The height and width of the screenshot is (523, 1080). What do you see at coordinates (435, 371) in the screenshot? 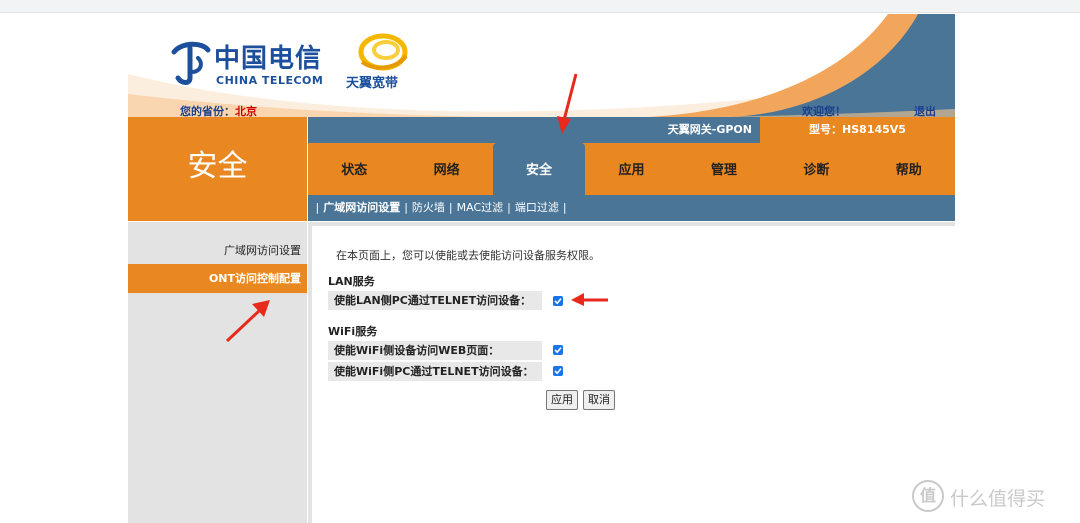
I see `wifi-telnet-label: 使能WiFi侧PC通过TELNET访问设备：` at bounding box center [435, 371].